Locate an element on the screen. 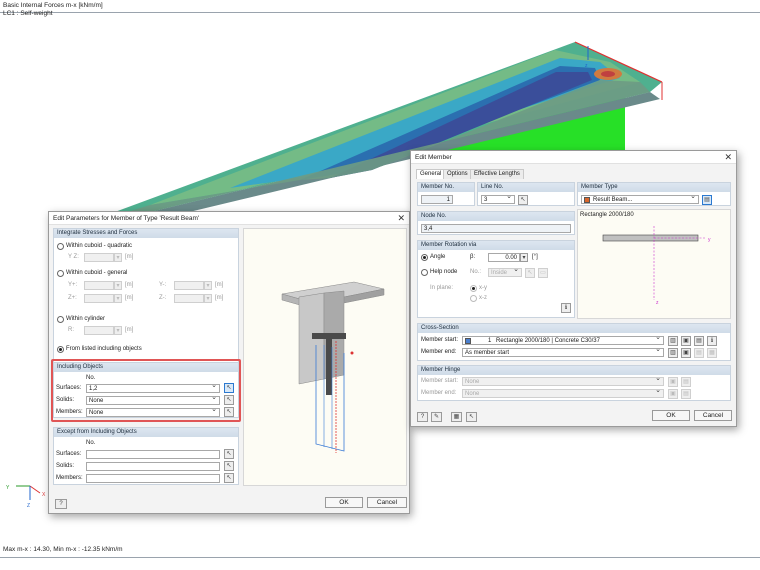 The width and height of the screenshot is (760, 570). close-icon: ✕ is located at coordinates (401, 218).